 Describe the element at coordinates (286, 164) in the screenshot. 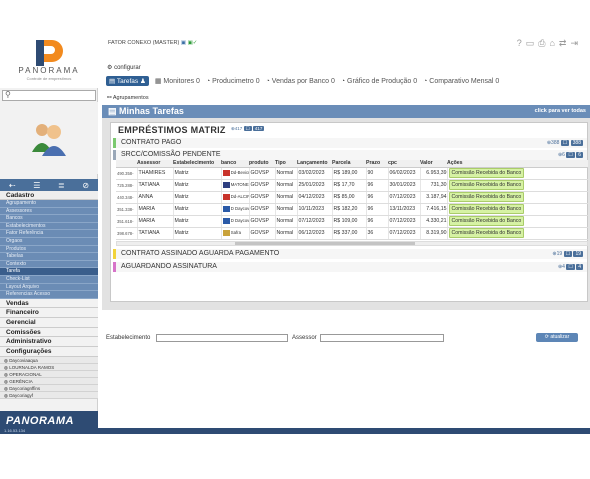

I see `column-header: Tipo` at that location.